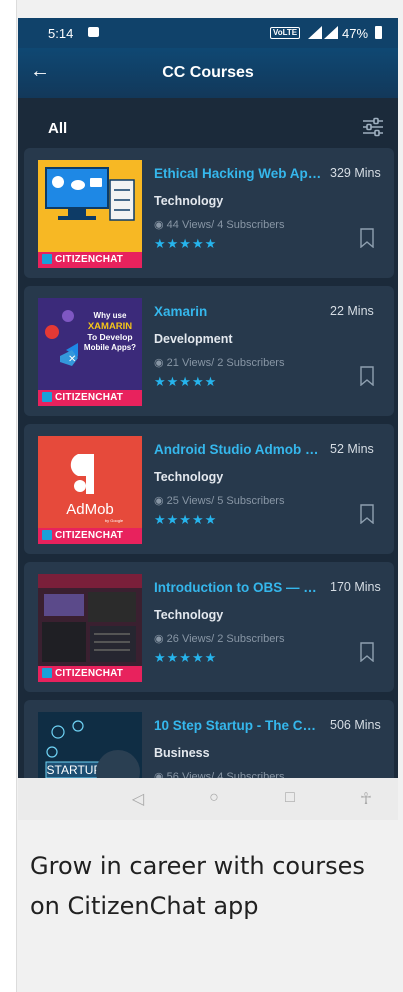 The height and width of the screenshot is (992, 403). I want to click on page-title: CC Courses, so click(208, 72).